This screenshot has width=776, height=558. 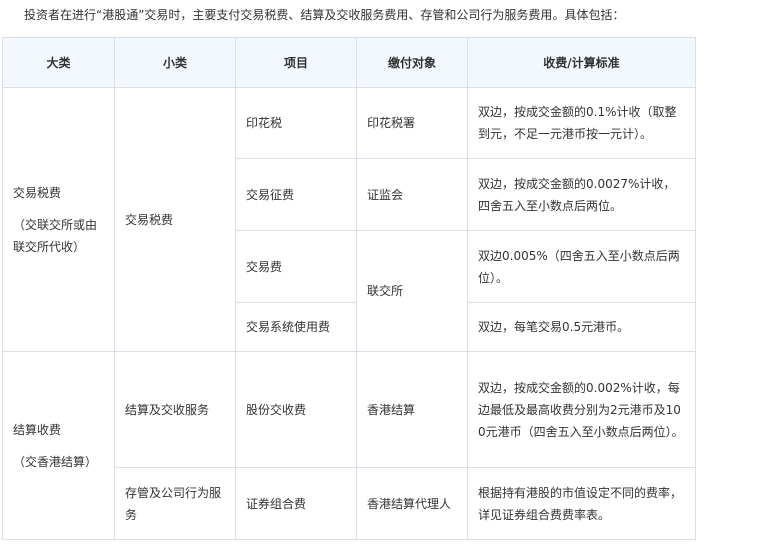 I want to click on item-cell: 交易费, so click(x=296, y=266).